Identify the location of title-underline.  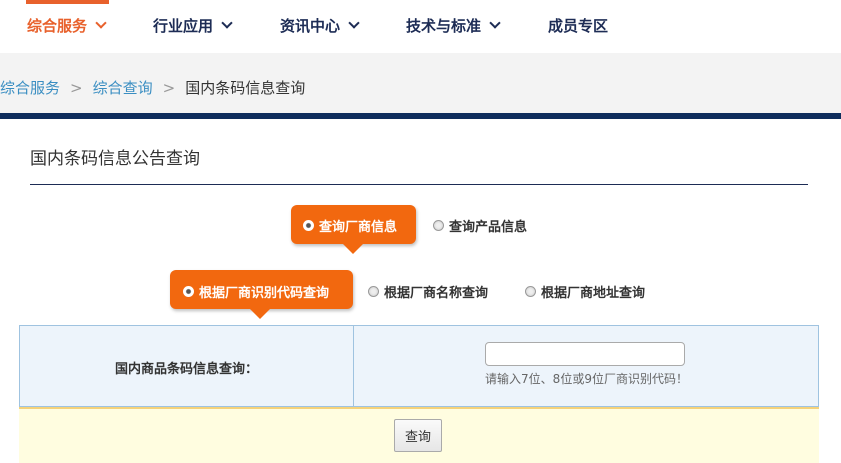
(419, 184).